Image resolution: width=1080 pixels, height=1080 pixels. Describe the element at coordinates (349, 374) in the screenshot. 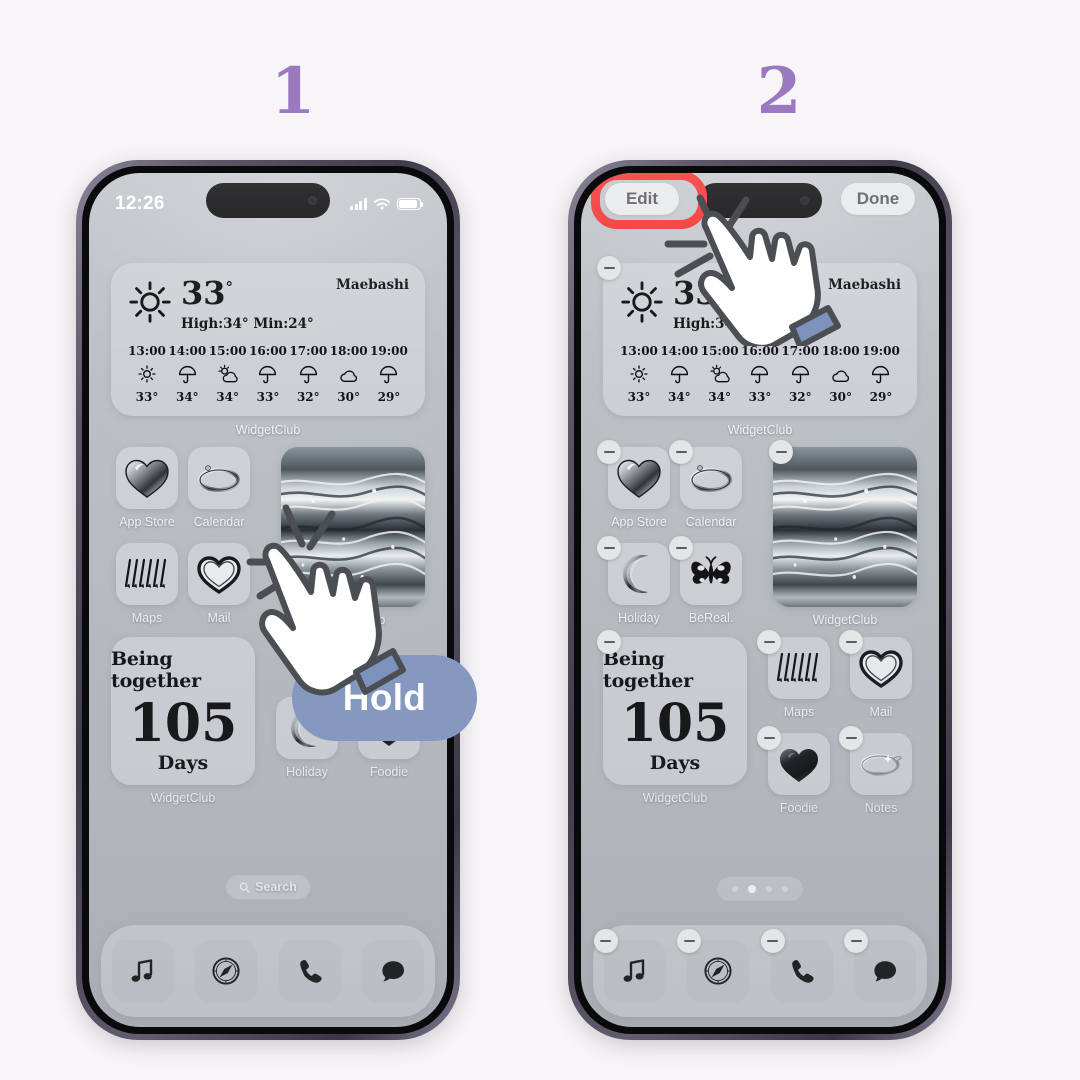

I see `forecast-hour: 18:00 30°` at that location.